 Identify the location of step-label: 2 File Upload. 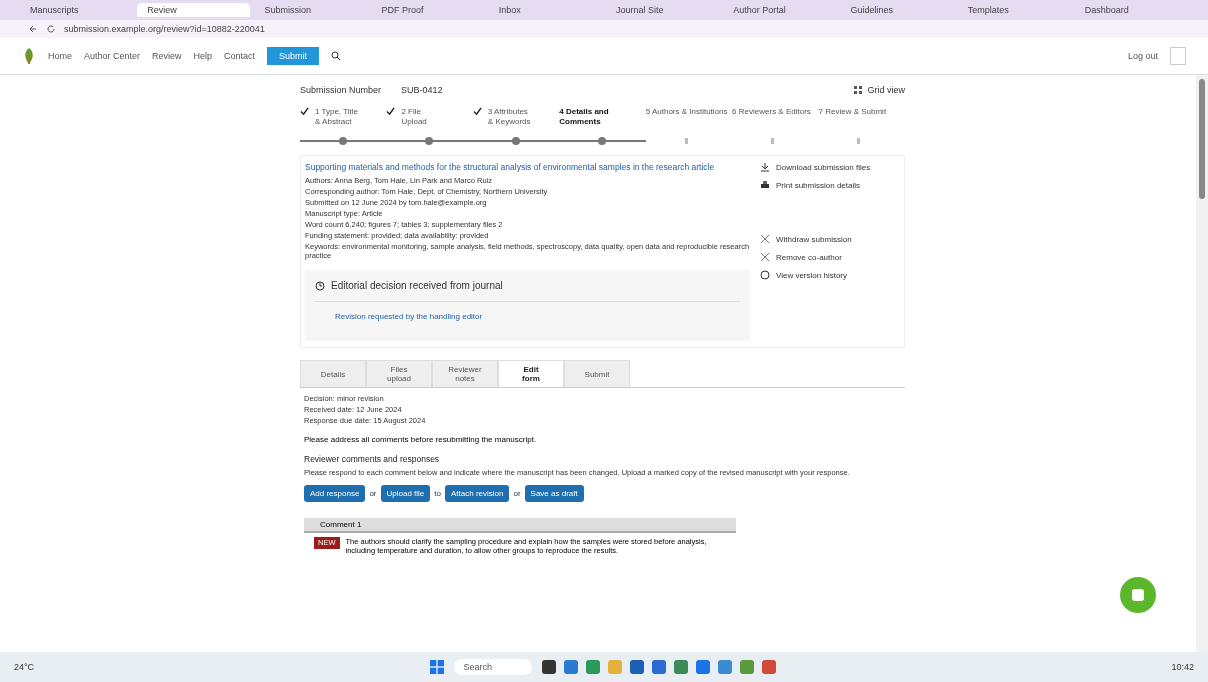
(414, 121).